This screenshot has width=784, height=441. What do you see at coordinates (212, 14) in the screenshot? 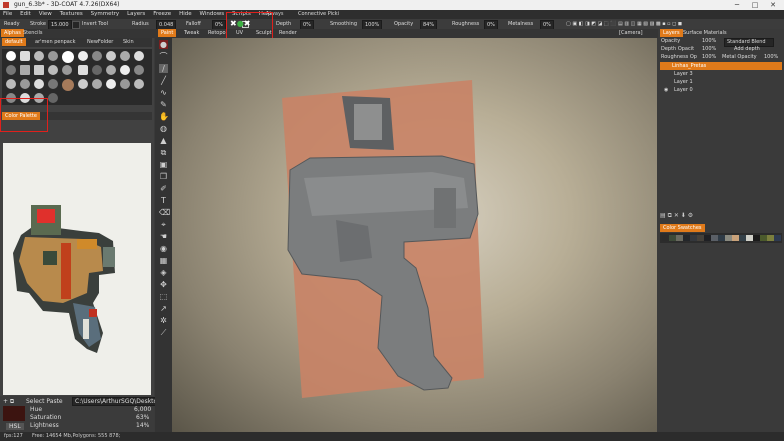
I see `menu-windows: Windows` at bounding box center [212, 14].